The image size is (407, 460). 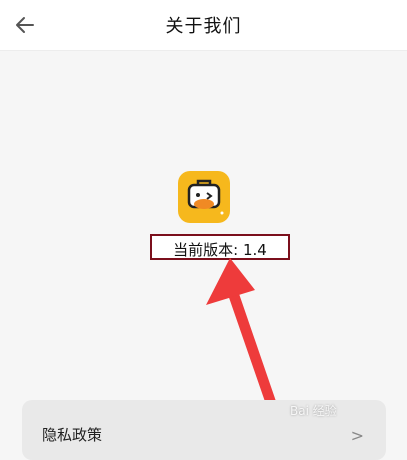 What do you see at coordinates (72, 435) in the screenshot?
I see `privacy-policy-label: 隐私政策` at bounding box center [72, 435].